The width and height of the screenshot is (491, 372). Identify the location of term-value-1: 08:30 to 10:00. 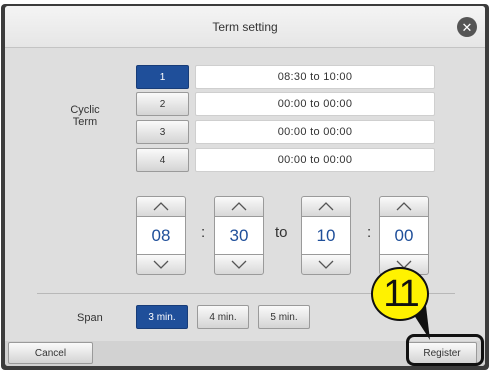
(315, 77).